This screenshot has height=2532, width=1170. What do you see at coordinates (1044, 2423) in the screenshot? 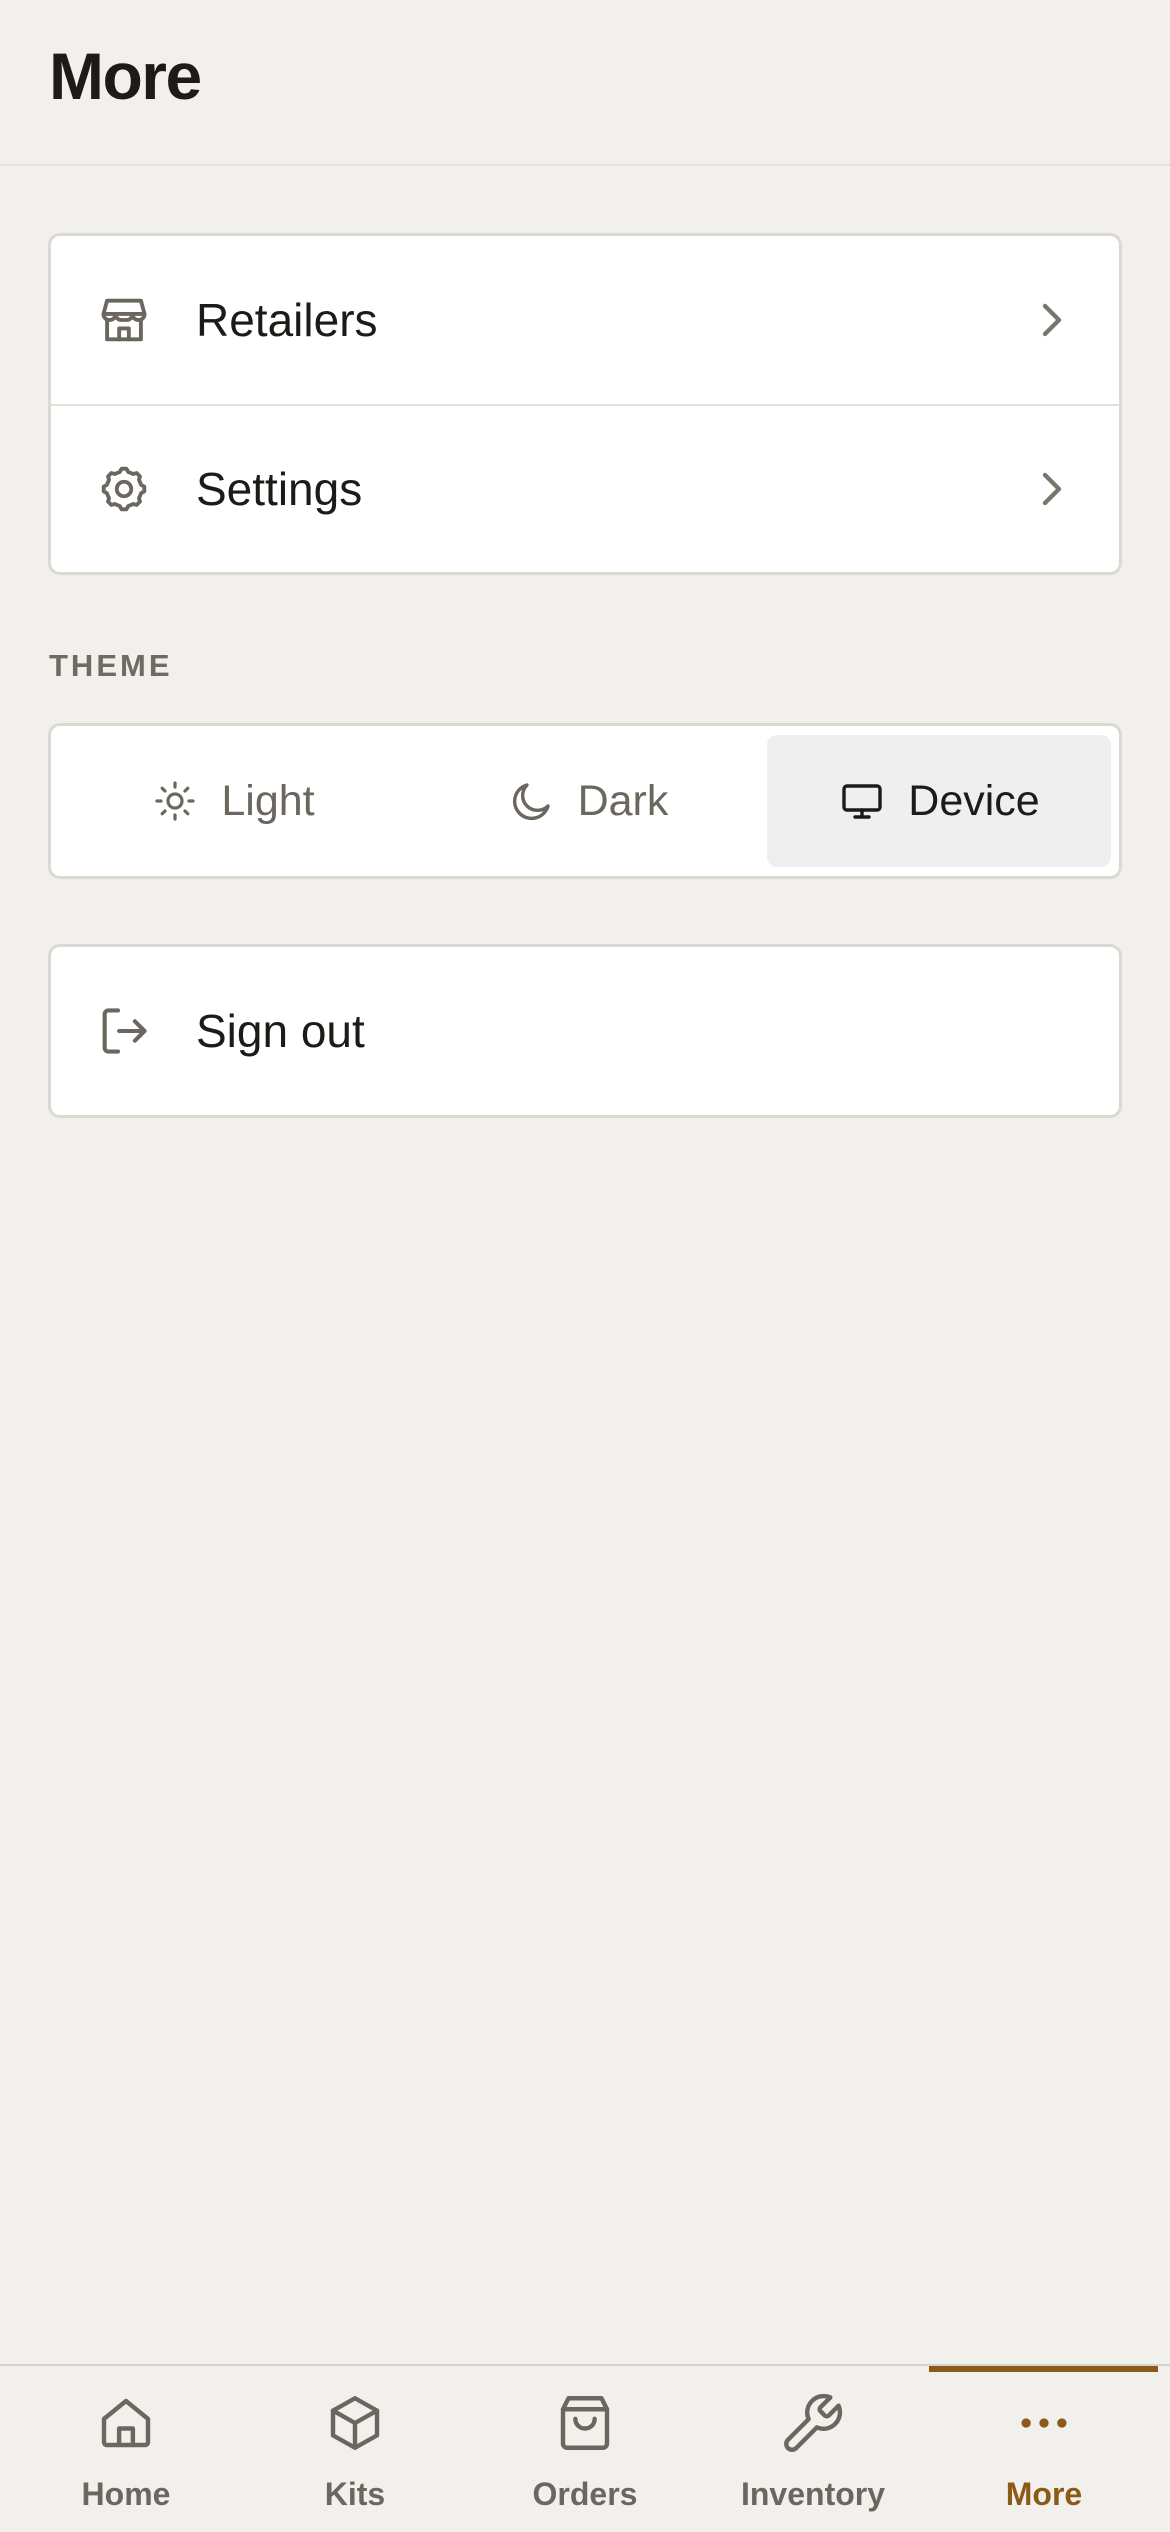
I see `more-dots-icon` at bounding box center [1044, 2423].